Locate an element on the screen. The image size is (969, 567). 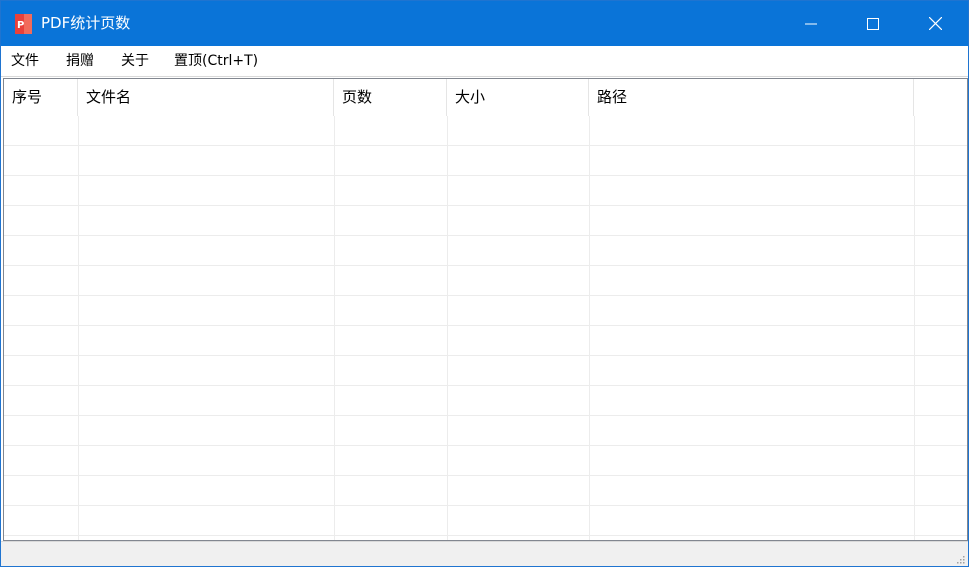
column-header-pages: 页数 is located at coordinates (390, 97).